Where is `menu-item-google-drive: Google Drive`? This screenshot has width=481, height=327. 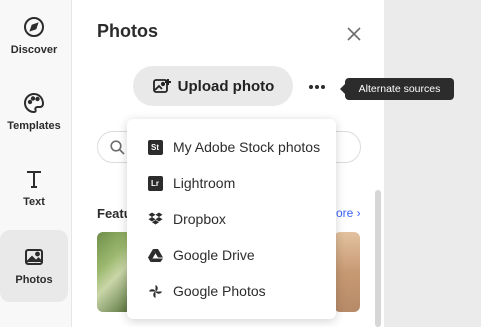 menu-item-google-drive: Google Drive is located at coordinates (231, 255).